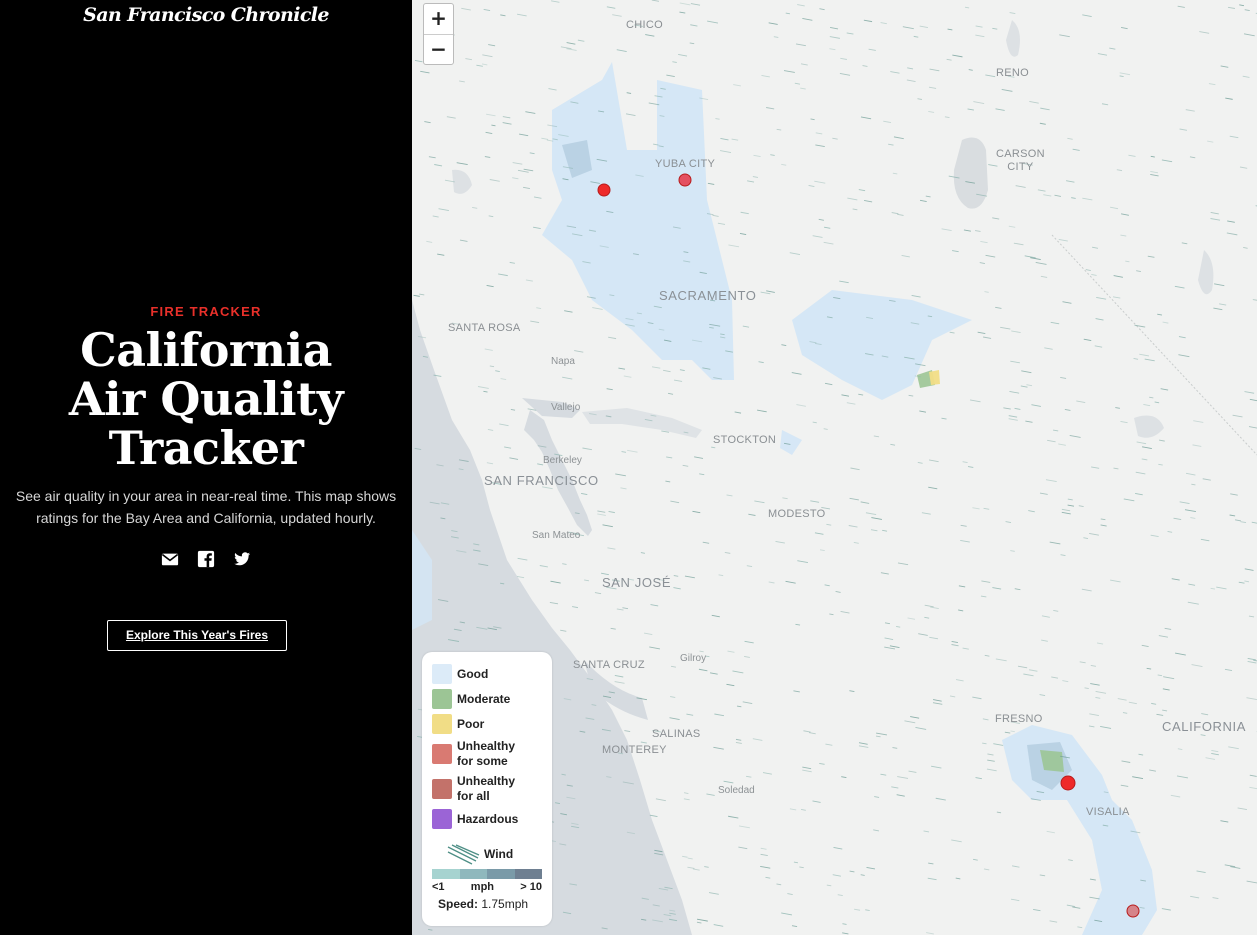 This screenshot has width=1257, height=935. What do you see at coordinates (242, 559) in the screenshot?
I see `twitter-icon` at bounding box center [242, 559].